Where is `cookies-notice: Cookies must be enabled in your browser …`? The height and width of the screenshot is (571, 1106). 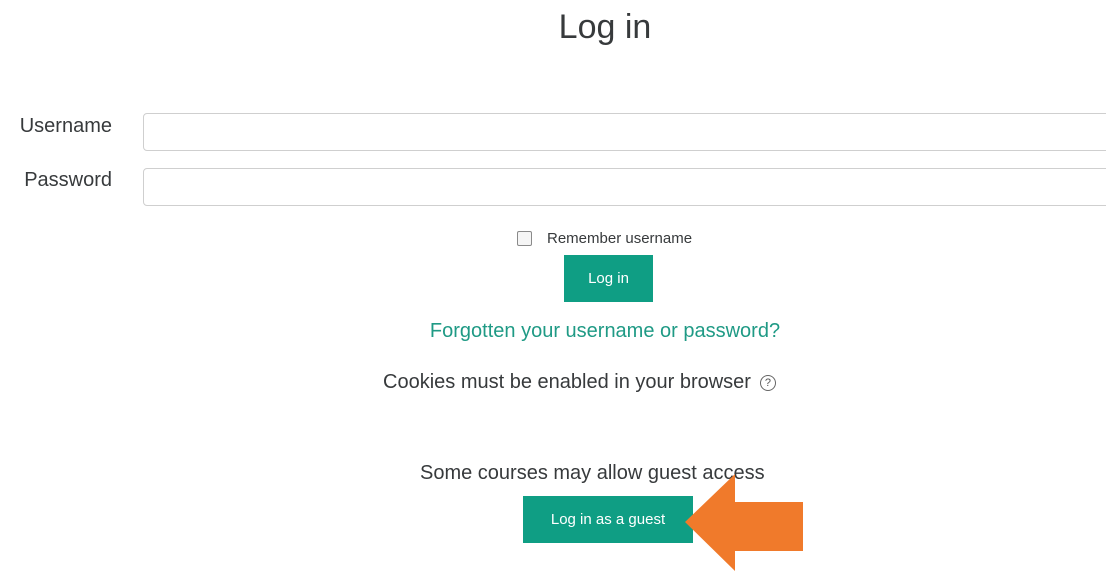 cookies-notice: Cookies must be enabled in your browser … is located at coordinates (579, 382).